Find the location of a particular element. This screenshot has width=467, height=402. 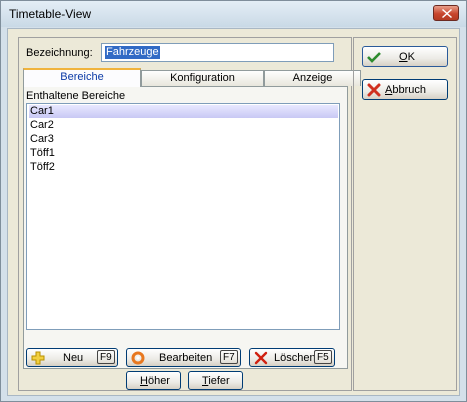

loeschen-shortcut: F5 is located at coordinates (323, 357).